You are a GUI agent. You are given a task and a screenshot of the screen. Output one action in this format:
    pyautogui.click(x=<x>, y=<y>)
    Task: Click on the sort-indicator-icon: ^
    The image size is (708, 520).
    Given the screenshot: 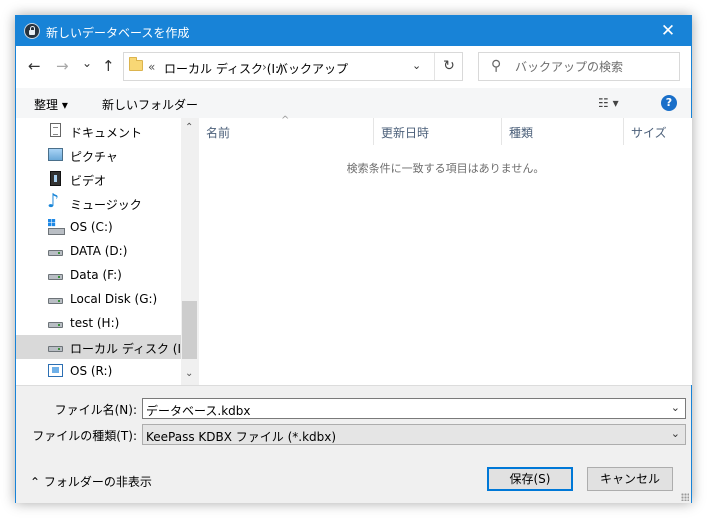 What is the action you would take?
    pyautogui.click(x=285, y=120)
    